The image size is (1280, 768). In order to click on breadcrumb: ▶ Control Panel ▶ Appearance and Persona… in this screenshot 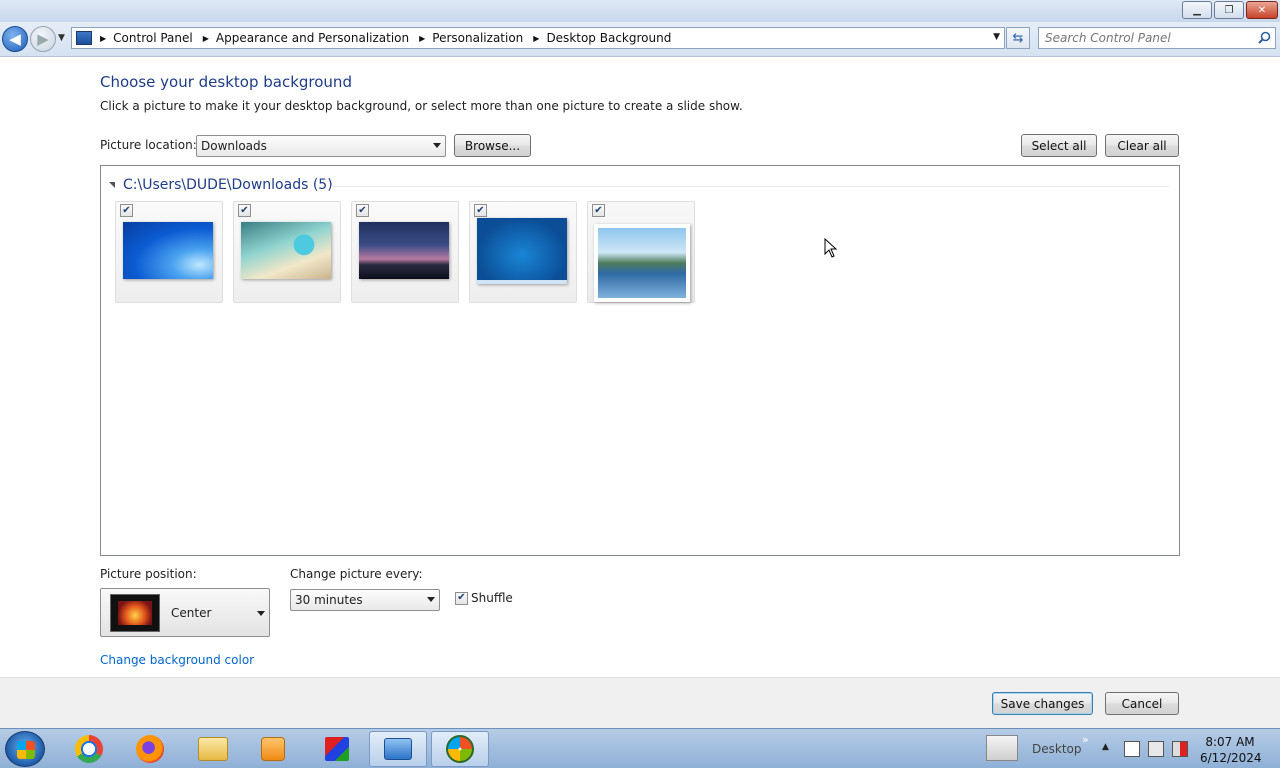, I will do `click(390, 38)`.